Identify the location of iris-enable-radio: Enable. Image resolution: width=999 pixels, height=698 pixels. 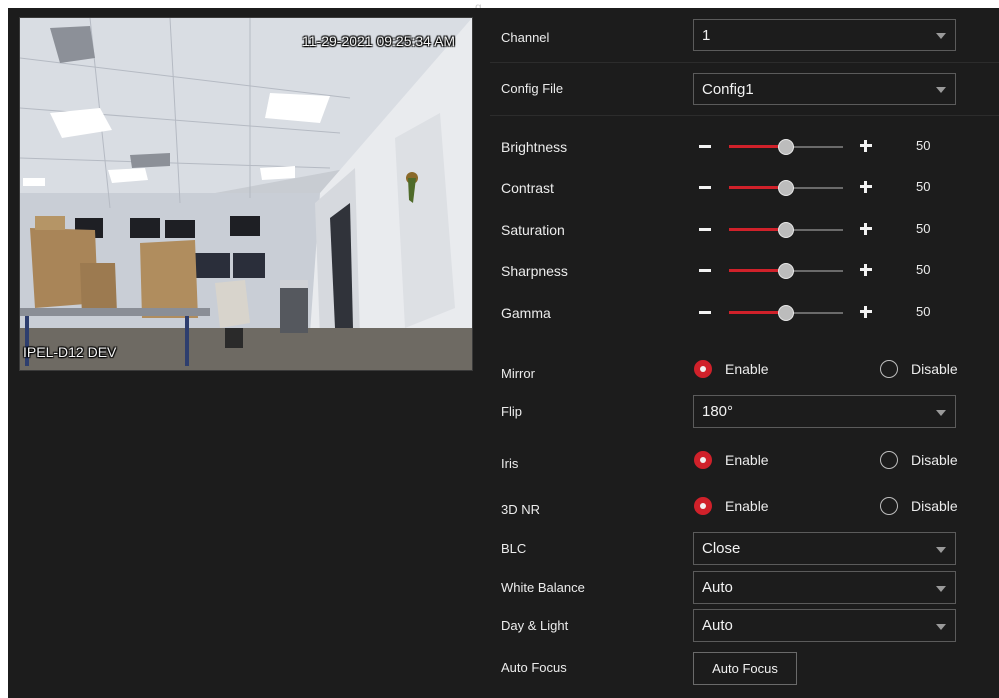
(731, 460).